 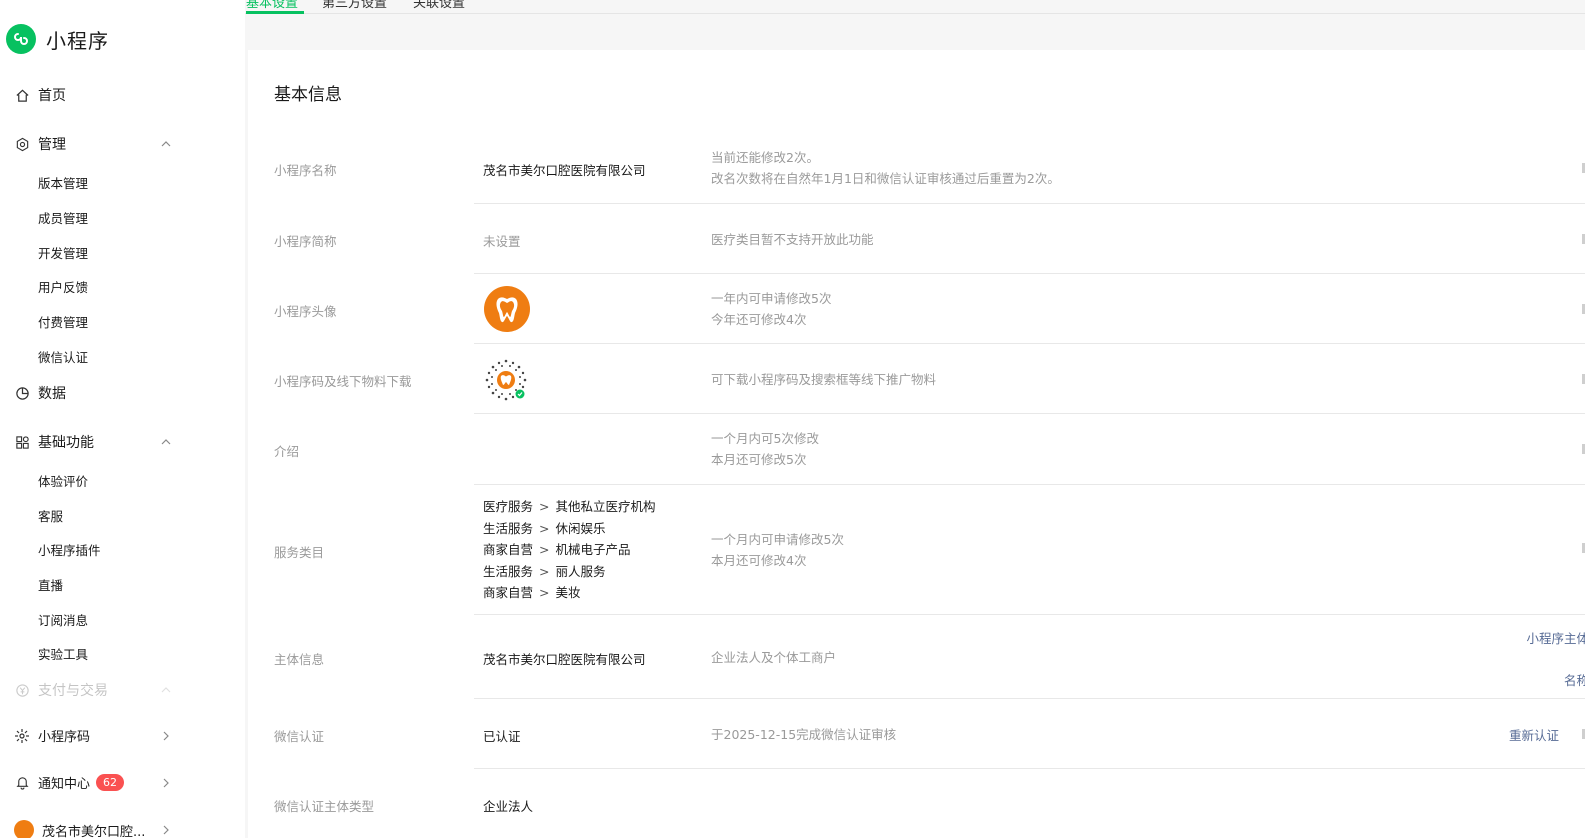 I want to click on section-title: 基本信息, so click(x=308, y=95).